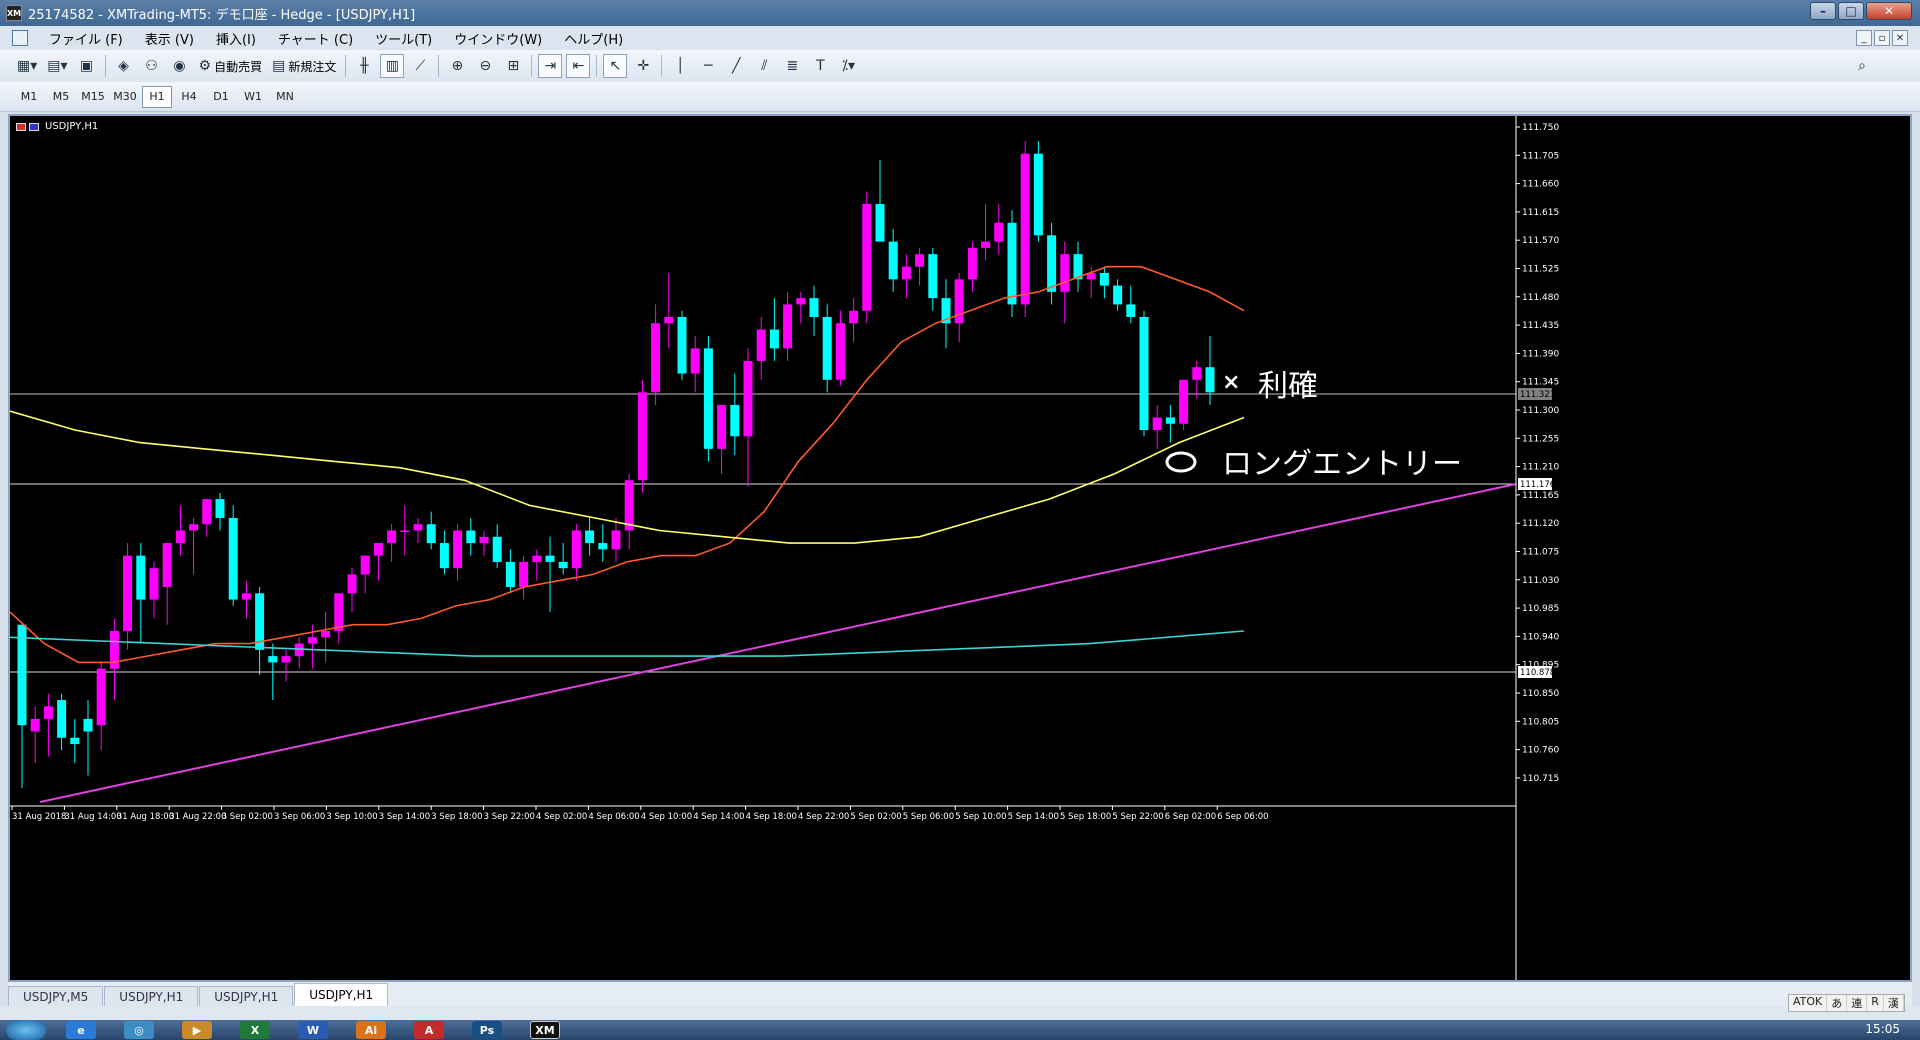  What do you see at coordinates (680, 66) in the screenshot?
I see `vertical-line-icon: │` at bounding box center [680, 66].